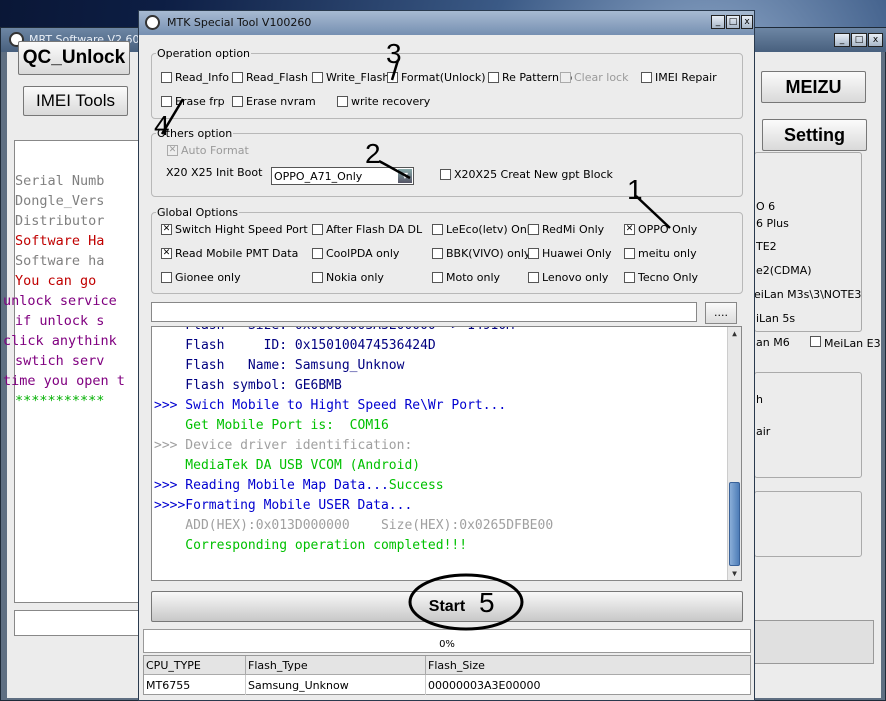 This screenshot has width=886, height=701. I want to click on annotation-number-2: 2, so click(373, 153).